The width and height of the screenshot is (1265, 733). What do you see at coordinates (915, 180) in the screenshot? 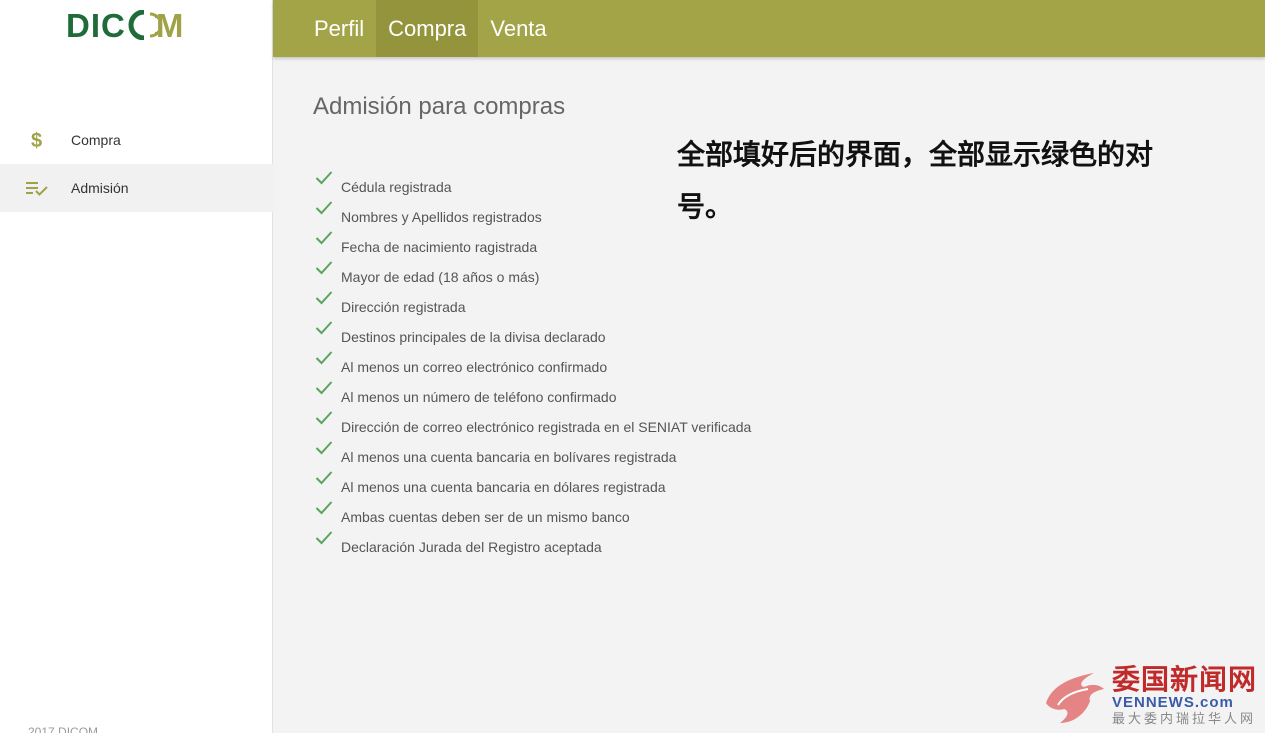
I see `annotation-text: 全部填好后的界面，全部显示绿色的对号。` at bounding box center [915, 180].